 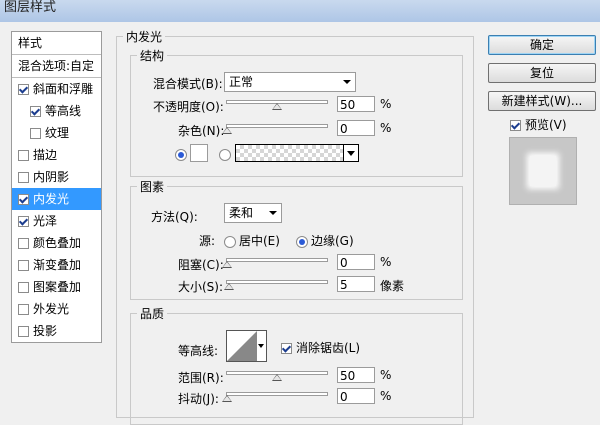 I want to click on jitter-slider, so click(x=275, y=397).